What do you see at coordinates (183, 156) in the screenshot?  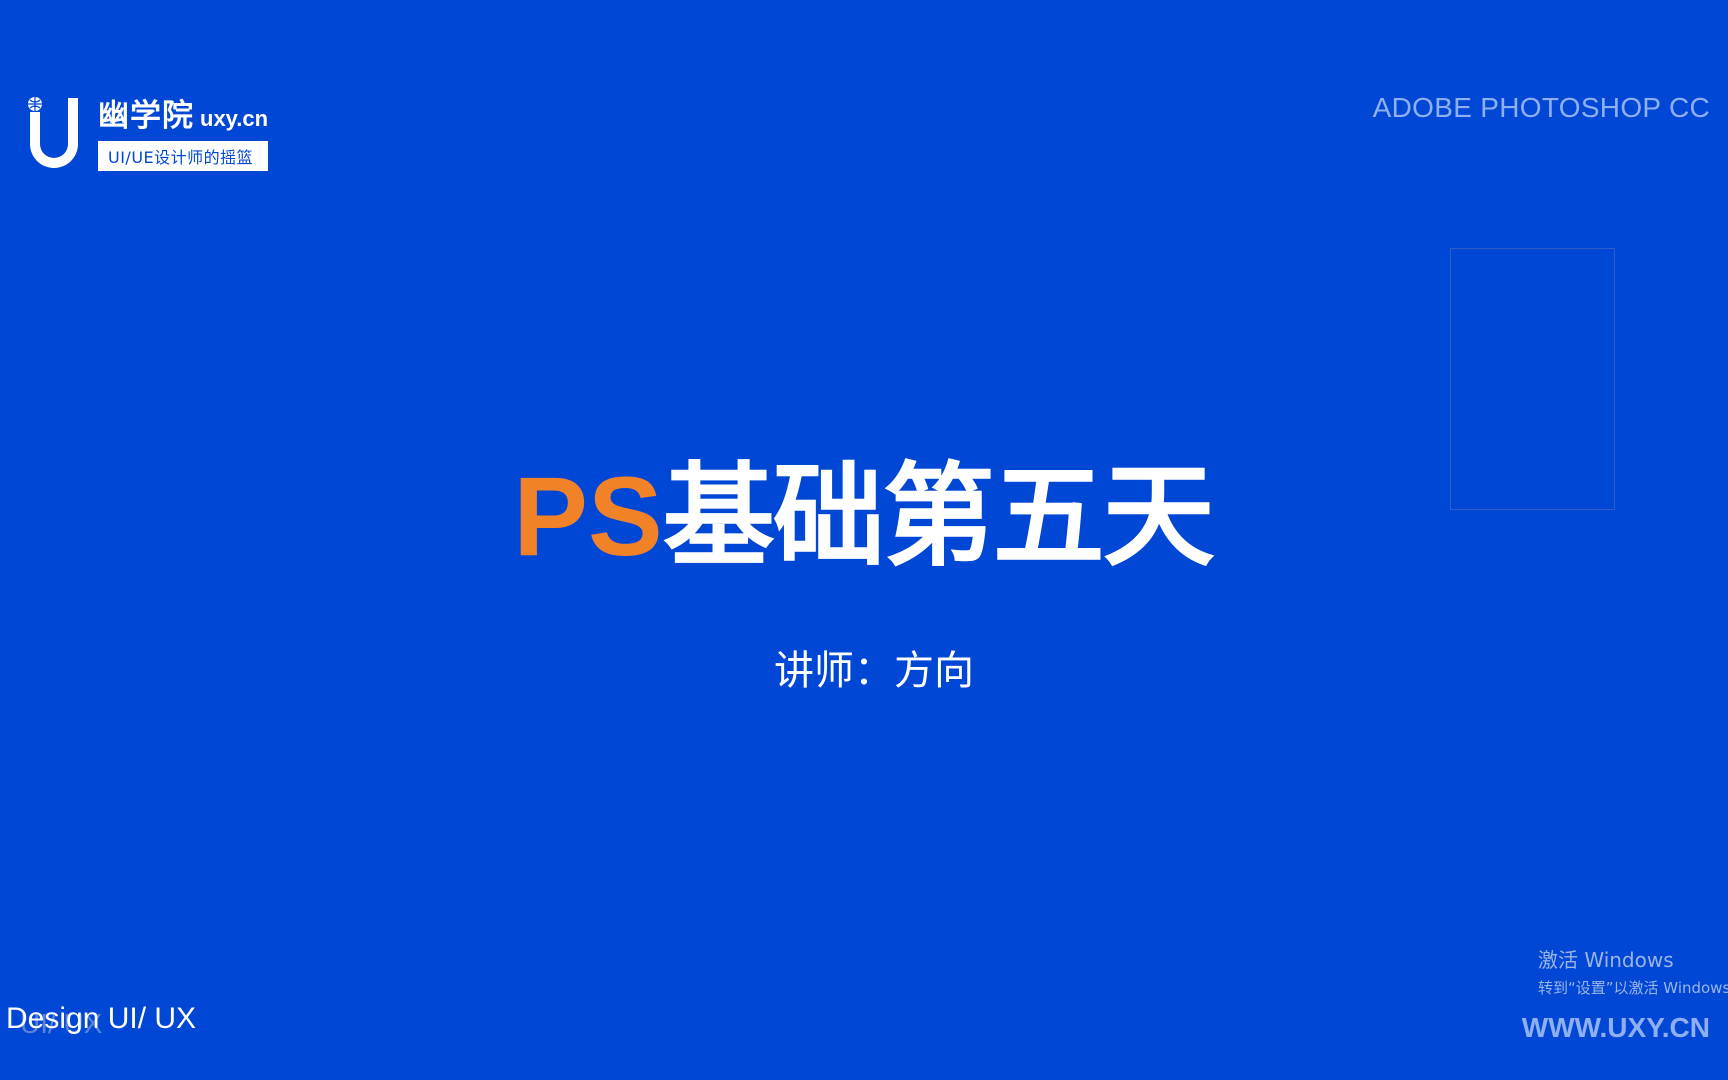 I see `logo-tagline: UI/UE设计师的摇篮` at bounding box center [183, 156].